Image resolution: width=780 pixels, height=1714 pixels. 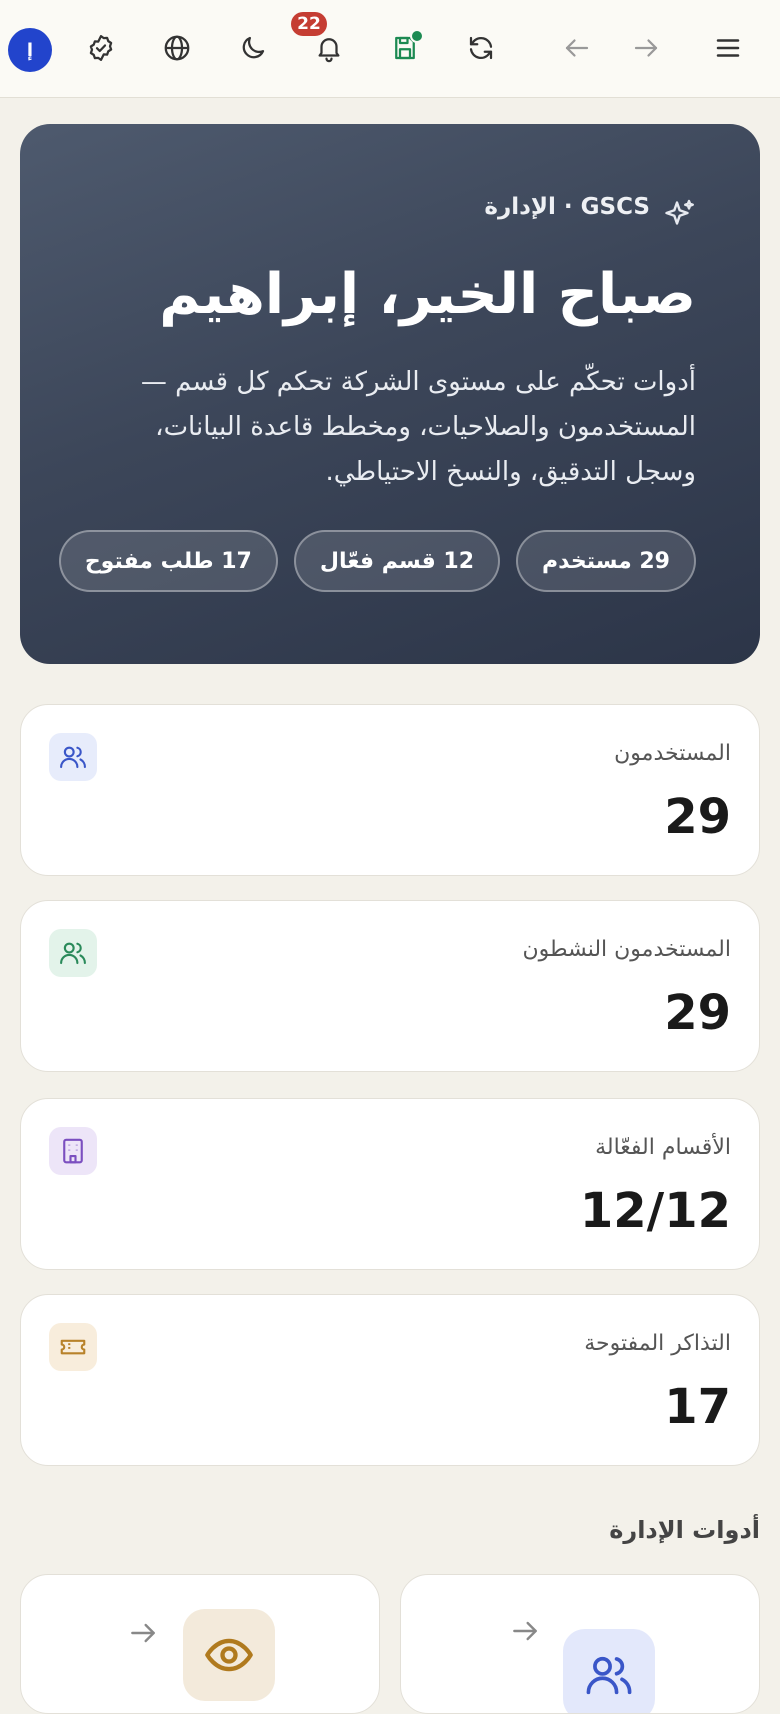 I want to click on page-title: صباح الخير، إبراهيم, so click(x=427, y=294).